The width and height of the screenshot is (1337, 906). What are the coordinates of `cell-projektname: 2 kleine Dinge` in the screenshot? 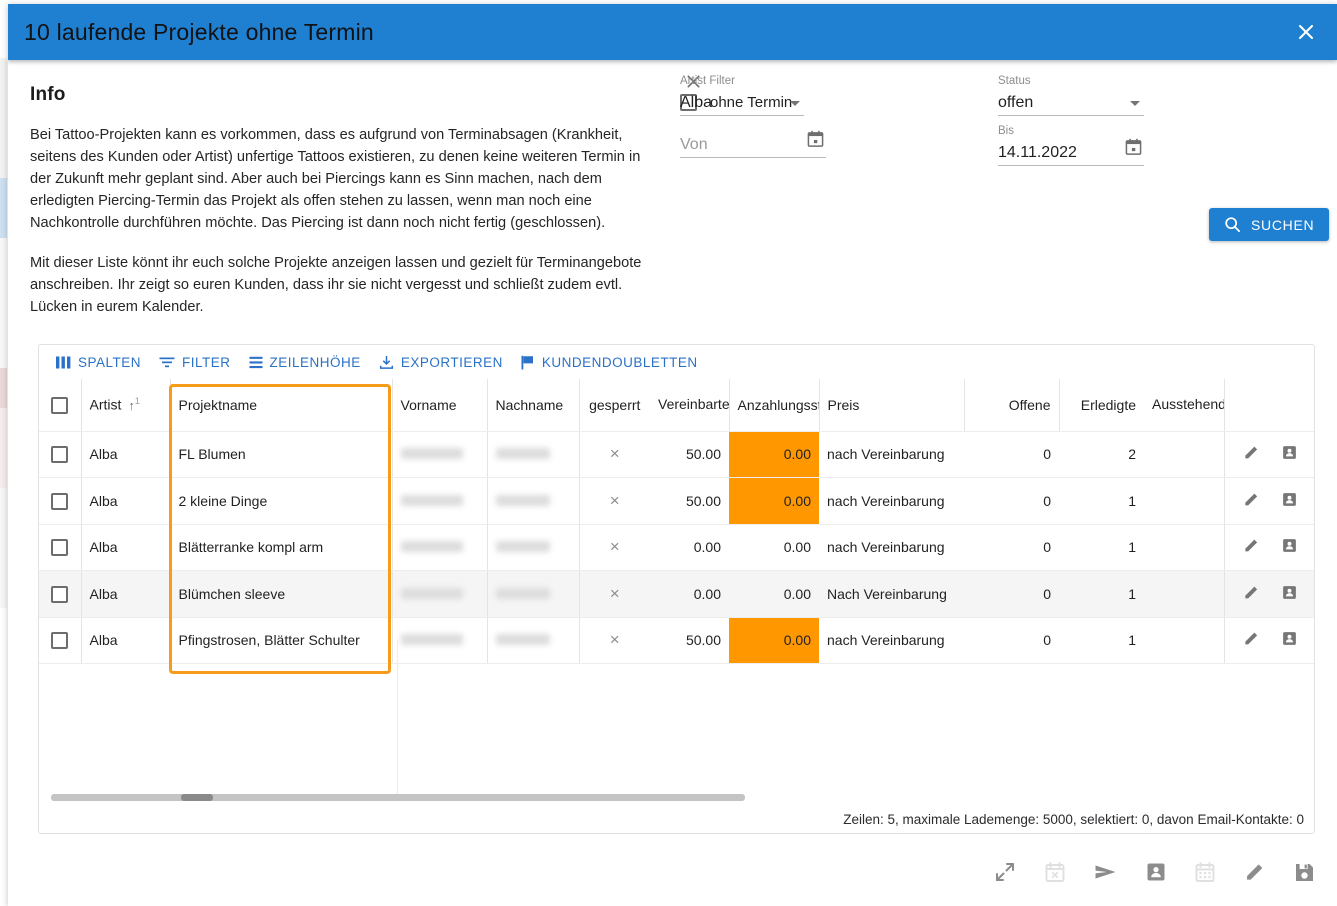 It's located at (280, 501).